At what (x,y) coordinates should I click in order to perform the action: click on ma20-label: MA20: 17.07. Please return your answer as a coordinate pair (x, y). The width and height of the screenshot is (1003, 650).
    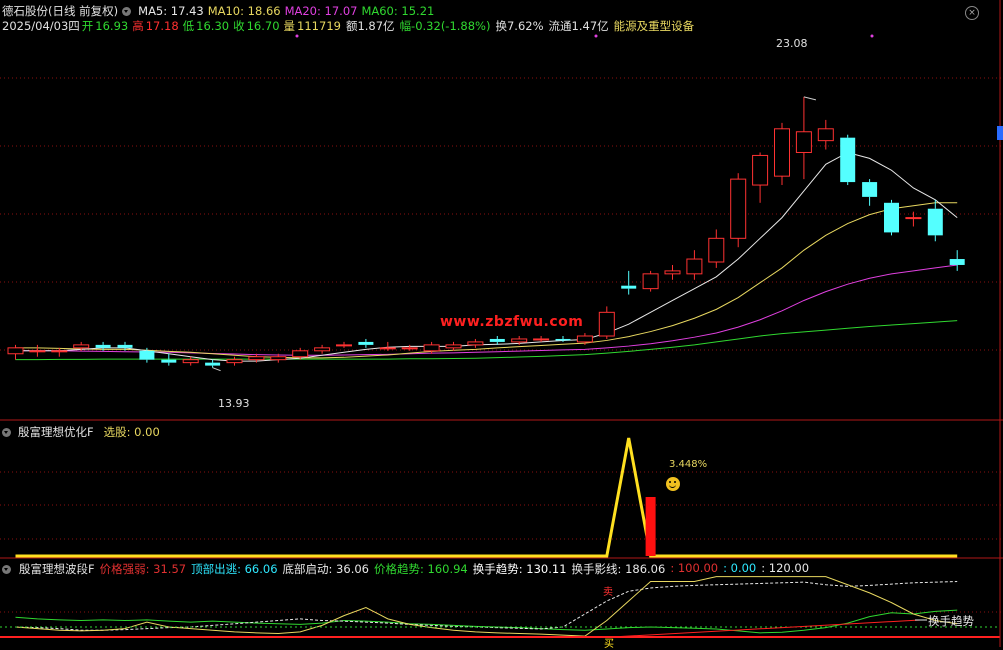
    Looking at the image, I should click on (321, 11).